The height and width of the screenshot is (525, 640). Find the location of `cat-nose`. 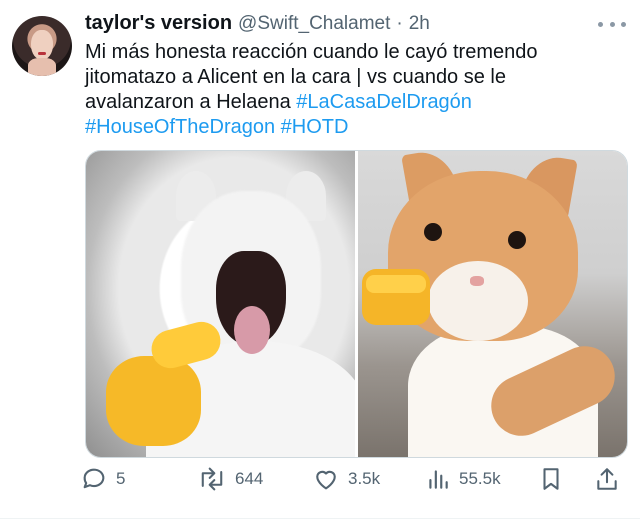

cat-nose is located at coordinates (477, 281).